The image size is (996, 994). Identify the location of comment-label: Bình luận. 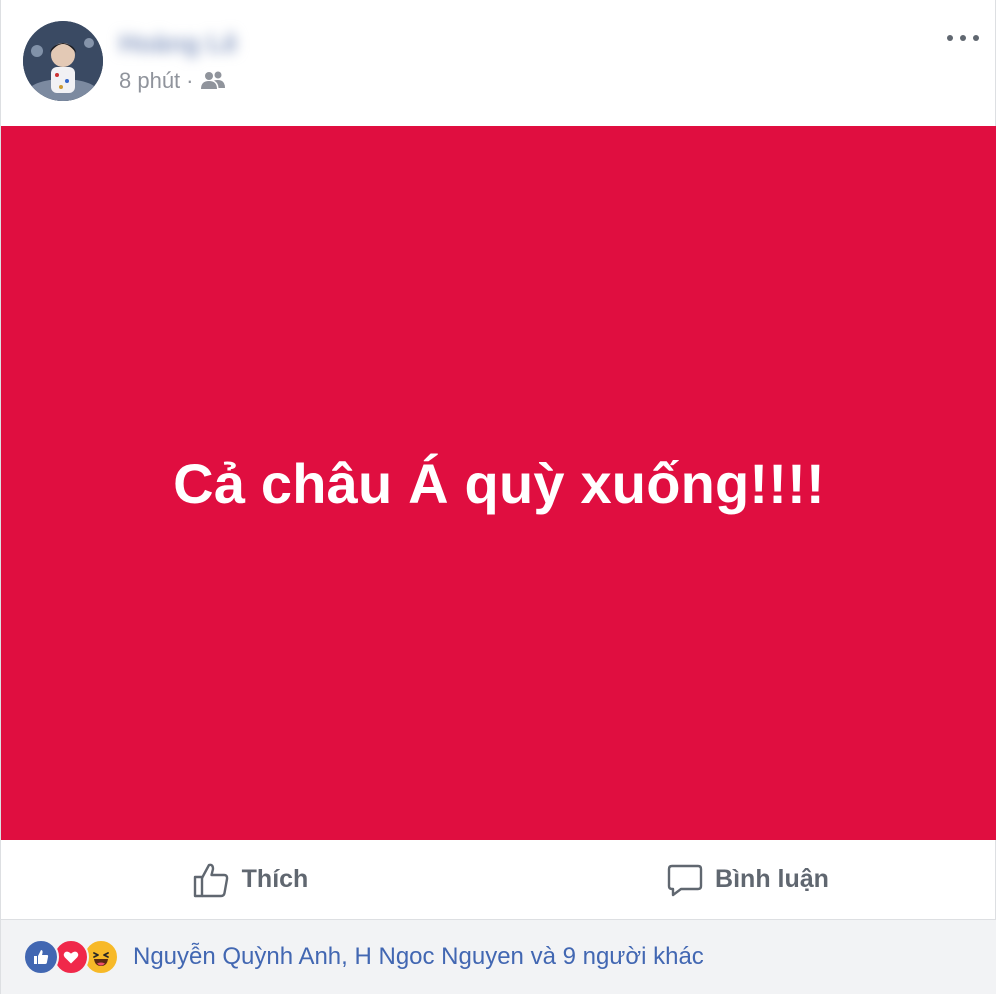
(772, 879).